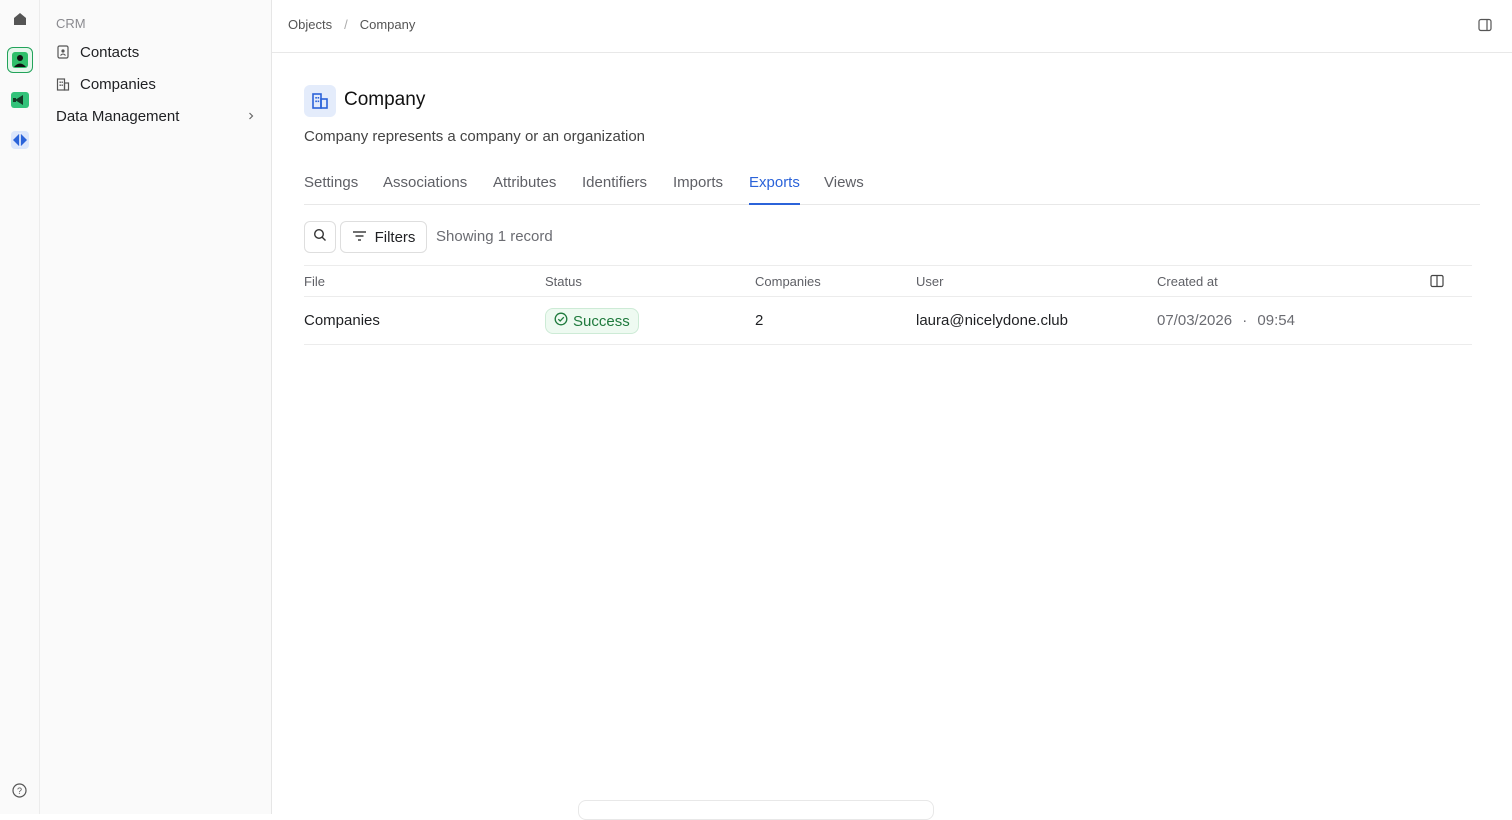  I want to click on cell-created-at: 07/03/2026 · 09:54, so click(1226, 320).